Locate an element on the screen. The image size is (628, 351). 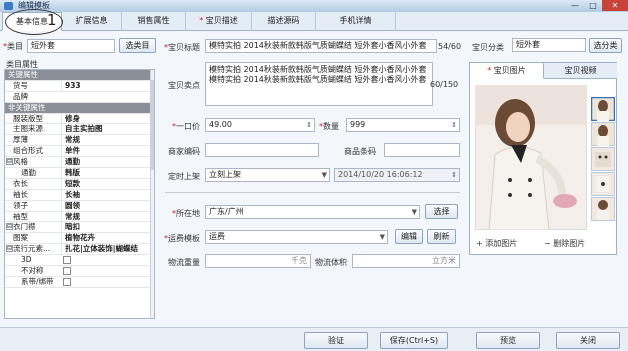
location-select: 广东/广州 ▼ is located at coordinates (312, 212).